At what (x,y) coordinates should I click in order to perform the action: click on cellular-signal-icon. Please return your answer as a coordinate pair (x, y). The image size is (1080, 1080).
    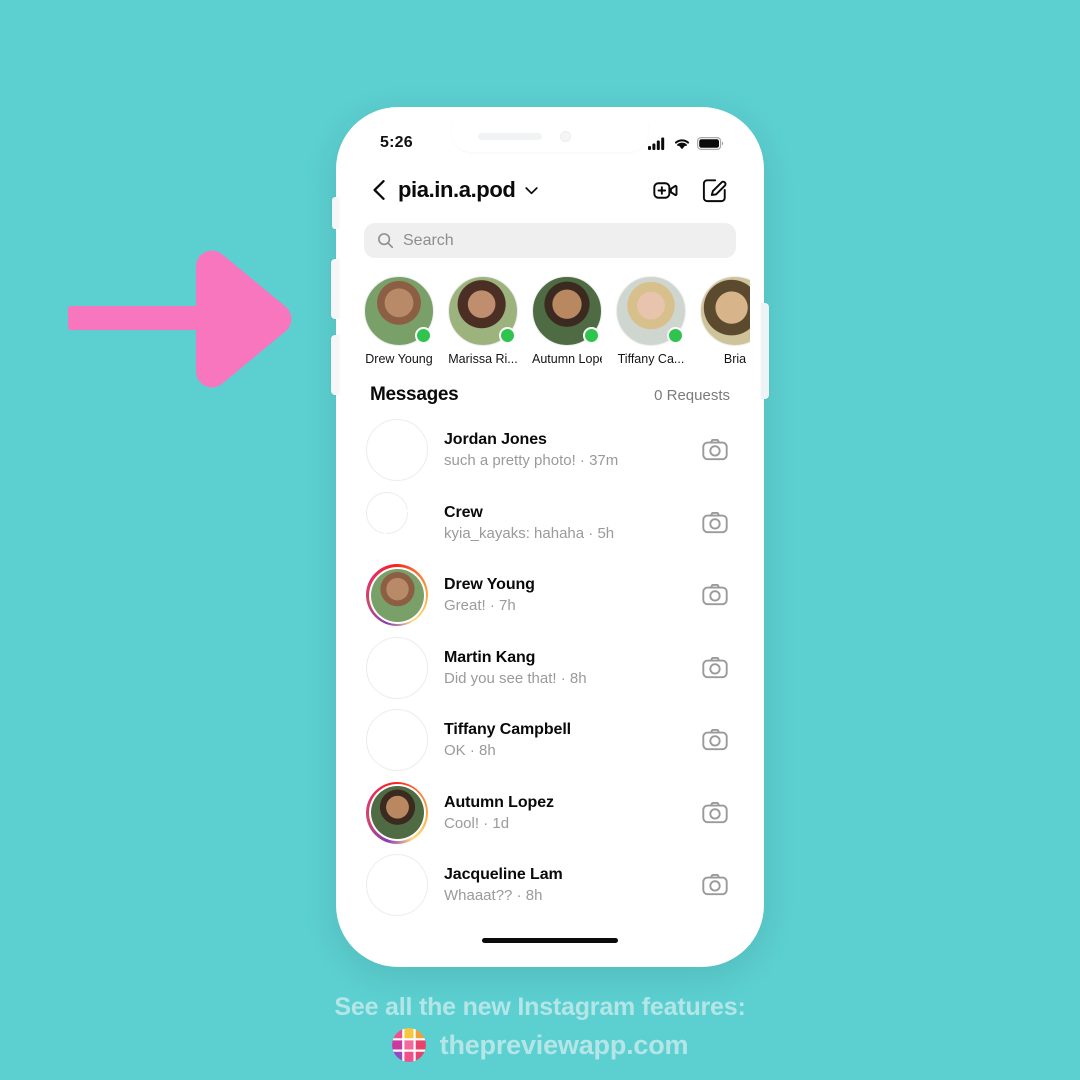
    Looking at the image, I should click on (656, 143).